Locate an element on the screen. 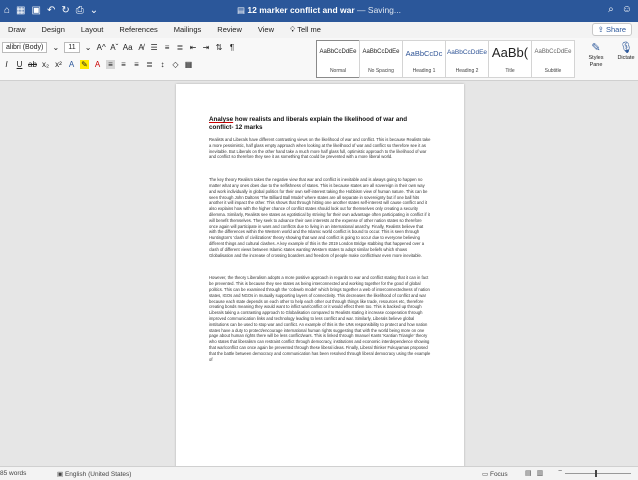 The image size is (638, 480). style-title: AaBb( Title is located at coordinates (510, 59).